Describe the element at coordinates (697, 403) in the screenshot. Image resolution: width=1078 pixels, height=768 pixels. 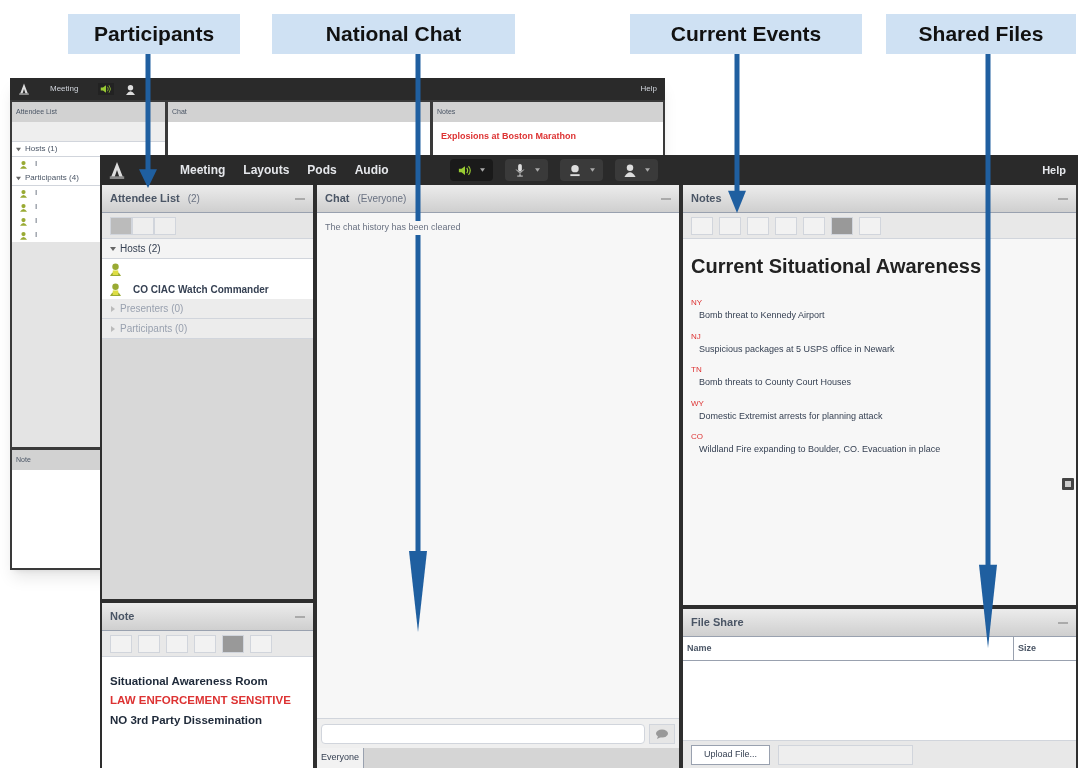
I see `state-code: WY` at that location.